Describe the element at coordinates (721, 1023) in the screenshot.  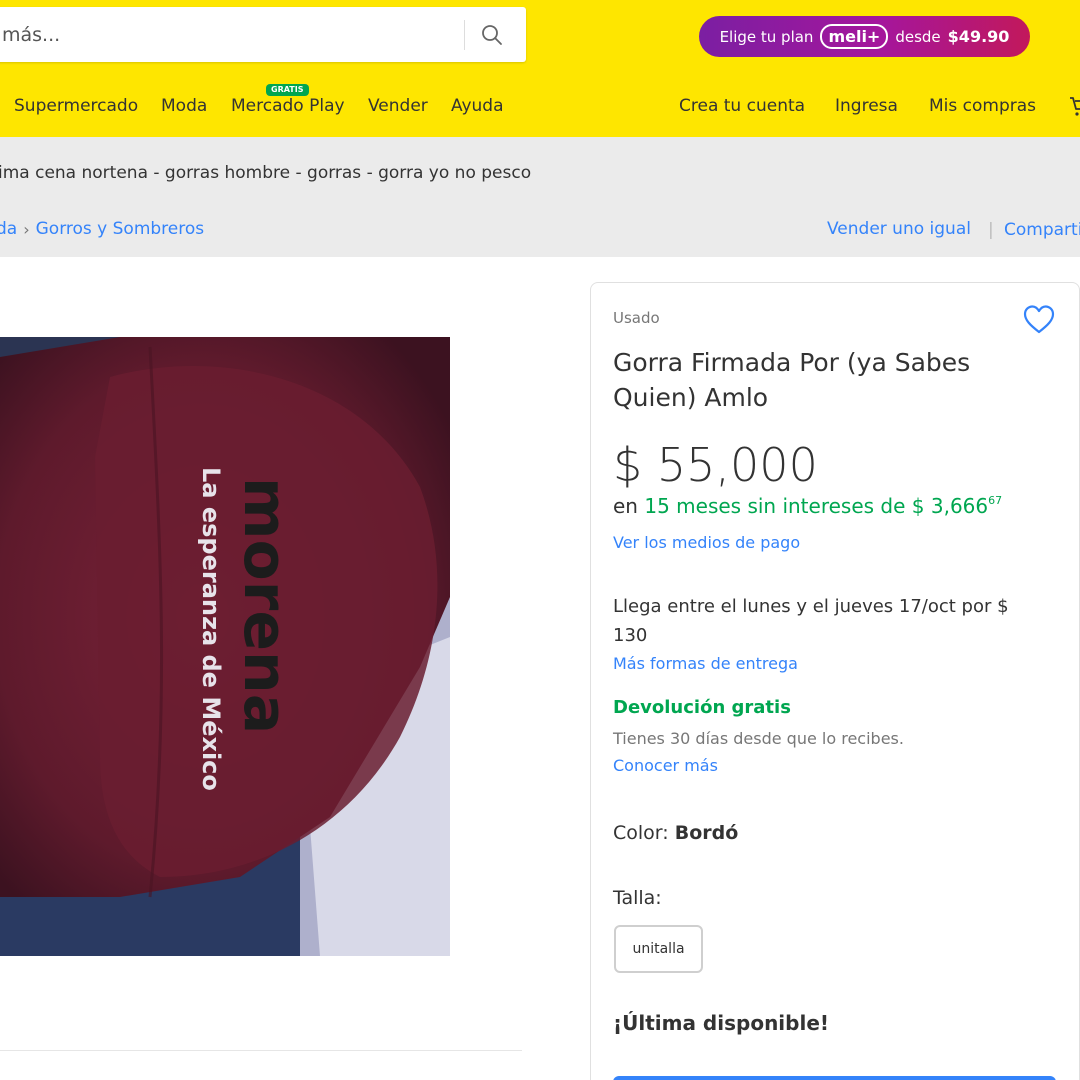
I see `stock-note: ¡Última disponible!` at that location.